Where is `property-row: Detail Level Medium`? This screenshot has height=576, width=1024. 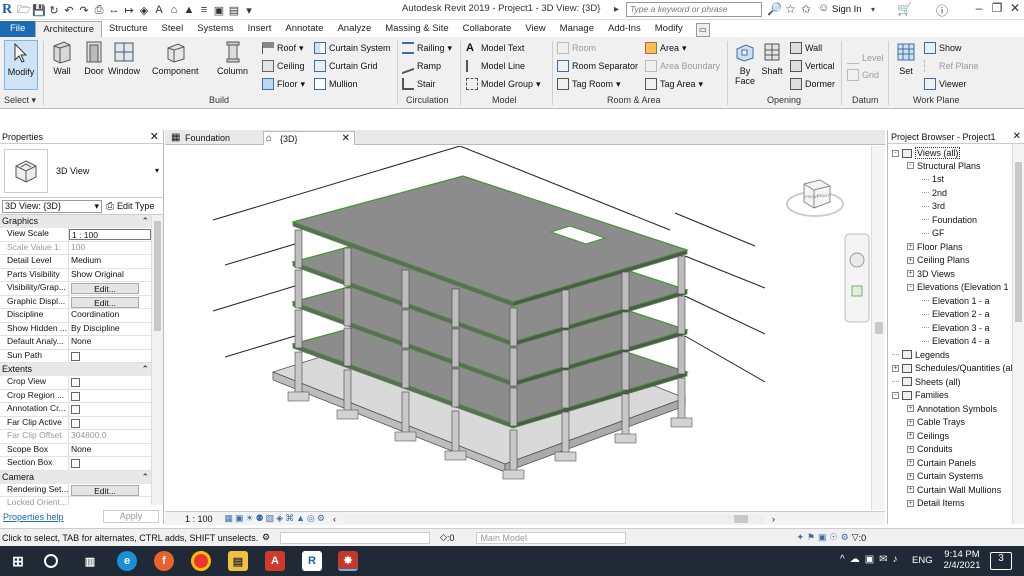 property-row: Detail Level Medium is located at coordinates (81, 262).